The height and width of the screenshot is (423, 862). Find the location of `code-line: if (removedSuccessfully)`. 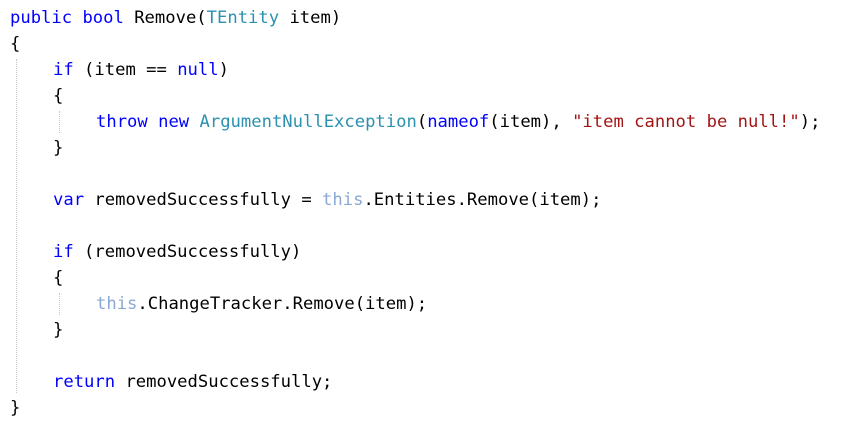

code-line: if (removedSuccessfully) is located at coordinates (177, 252).